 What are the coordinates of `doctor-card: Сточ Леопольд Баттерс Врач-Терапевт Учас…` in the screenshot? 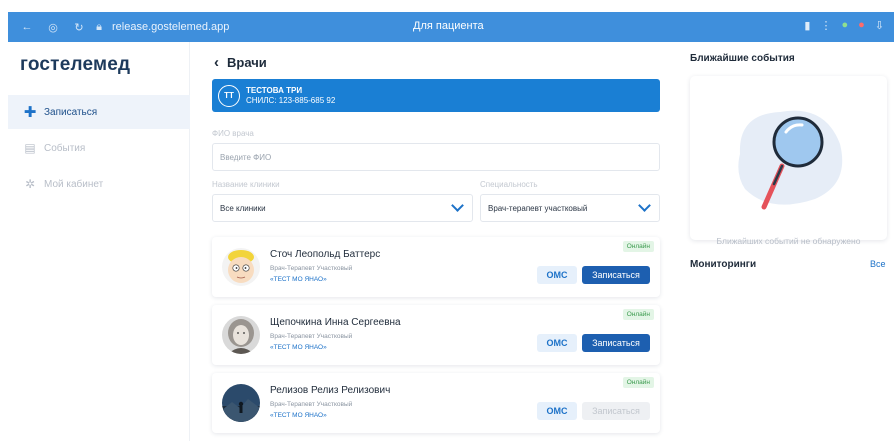 It's located at (436, 267).